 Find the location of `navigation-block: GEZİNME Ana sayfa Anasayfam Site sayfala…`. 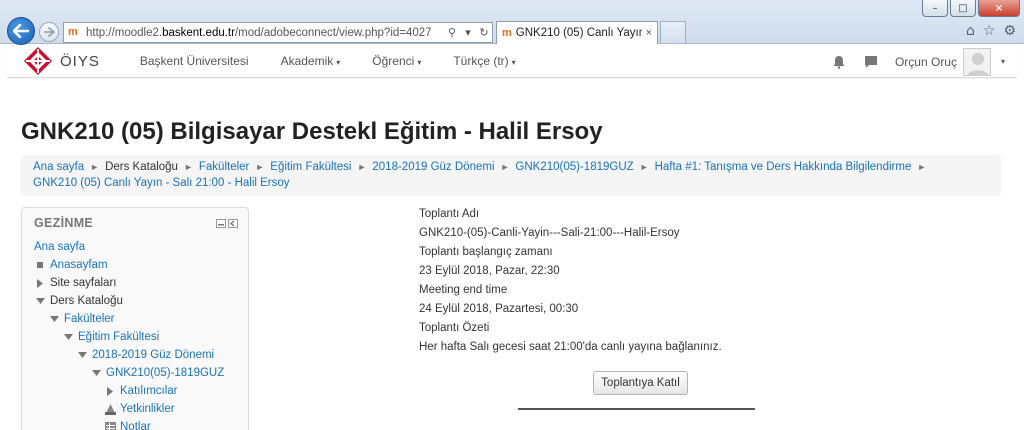

navigation-block: GEZİNME Ana sayfa Anasayfam Site sayfala… is located at coordinates (135, 318).